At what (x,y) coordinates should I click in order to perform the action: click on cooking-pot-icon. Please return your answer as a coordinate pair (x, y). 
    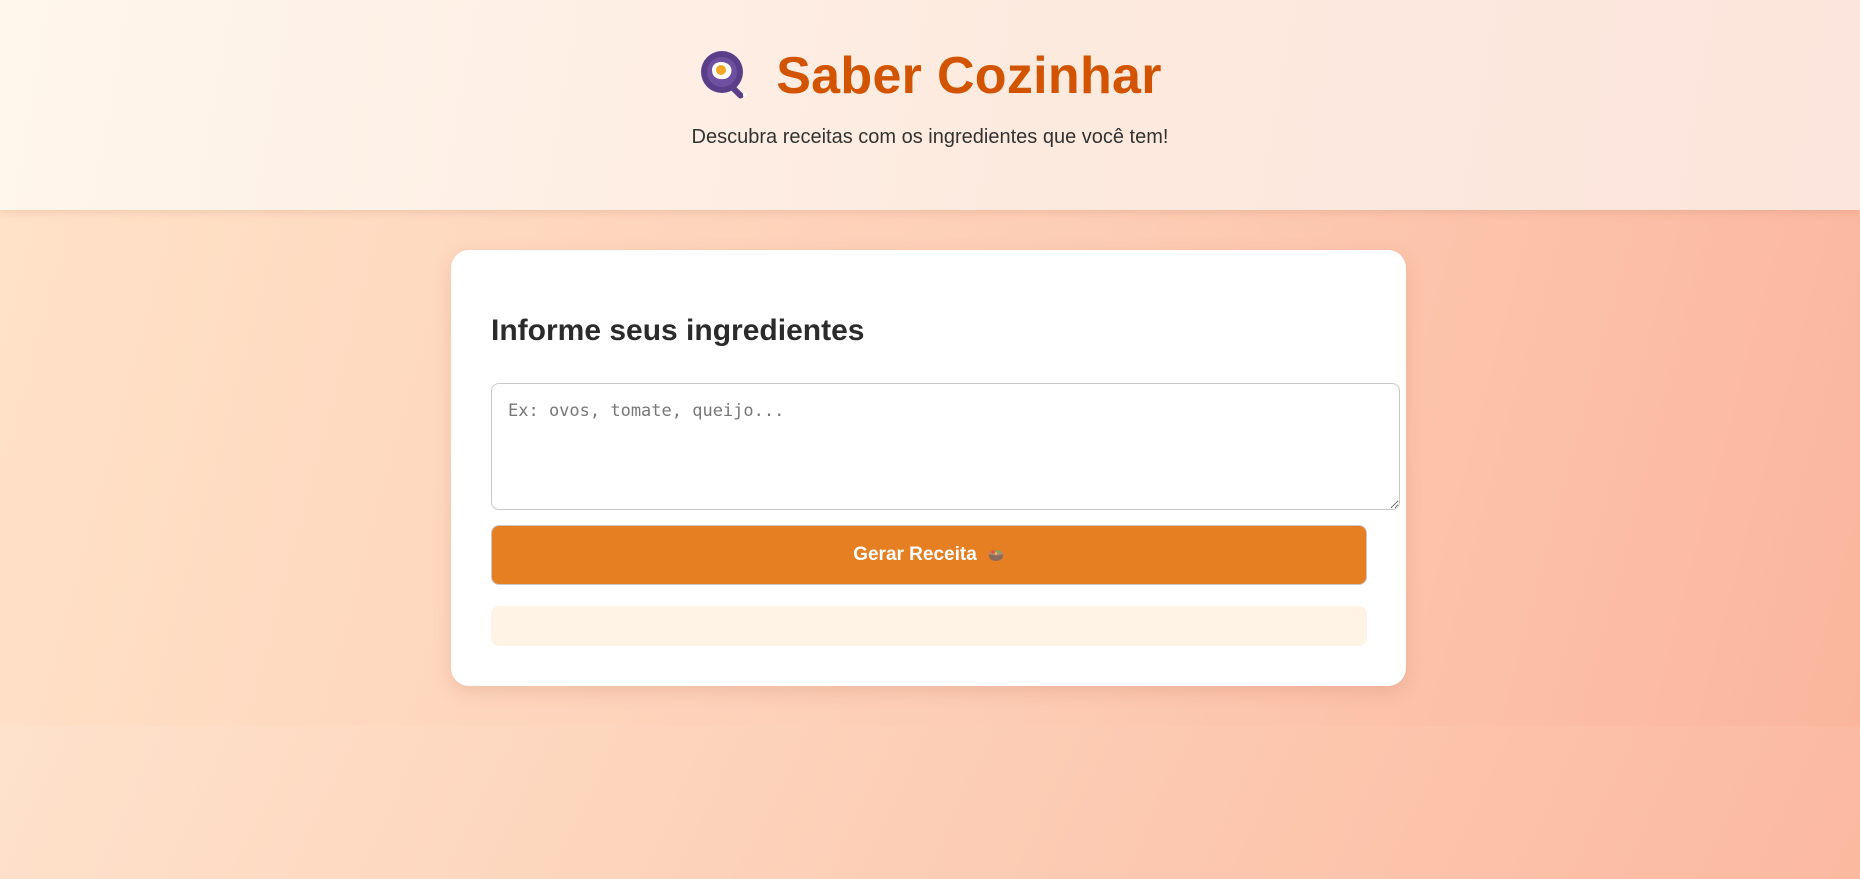
    Looking at the image, I should click on (996, 555).